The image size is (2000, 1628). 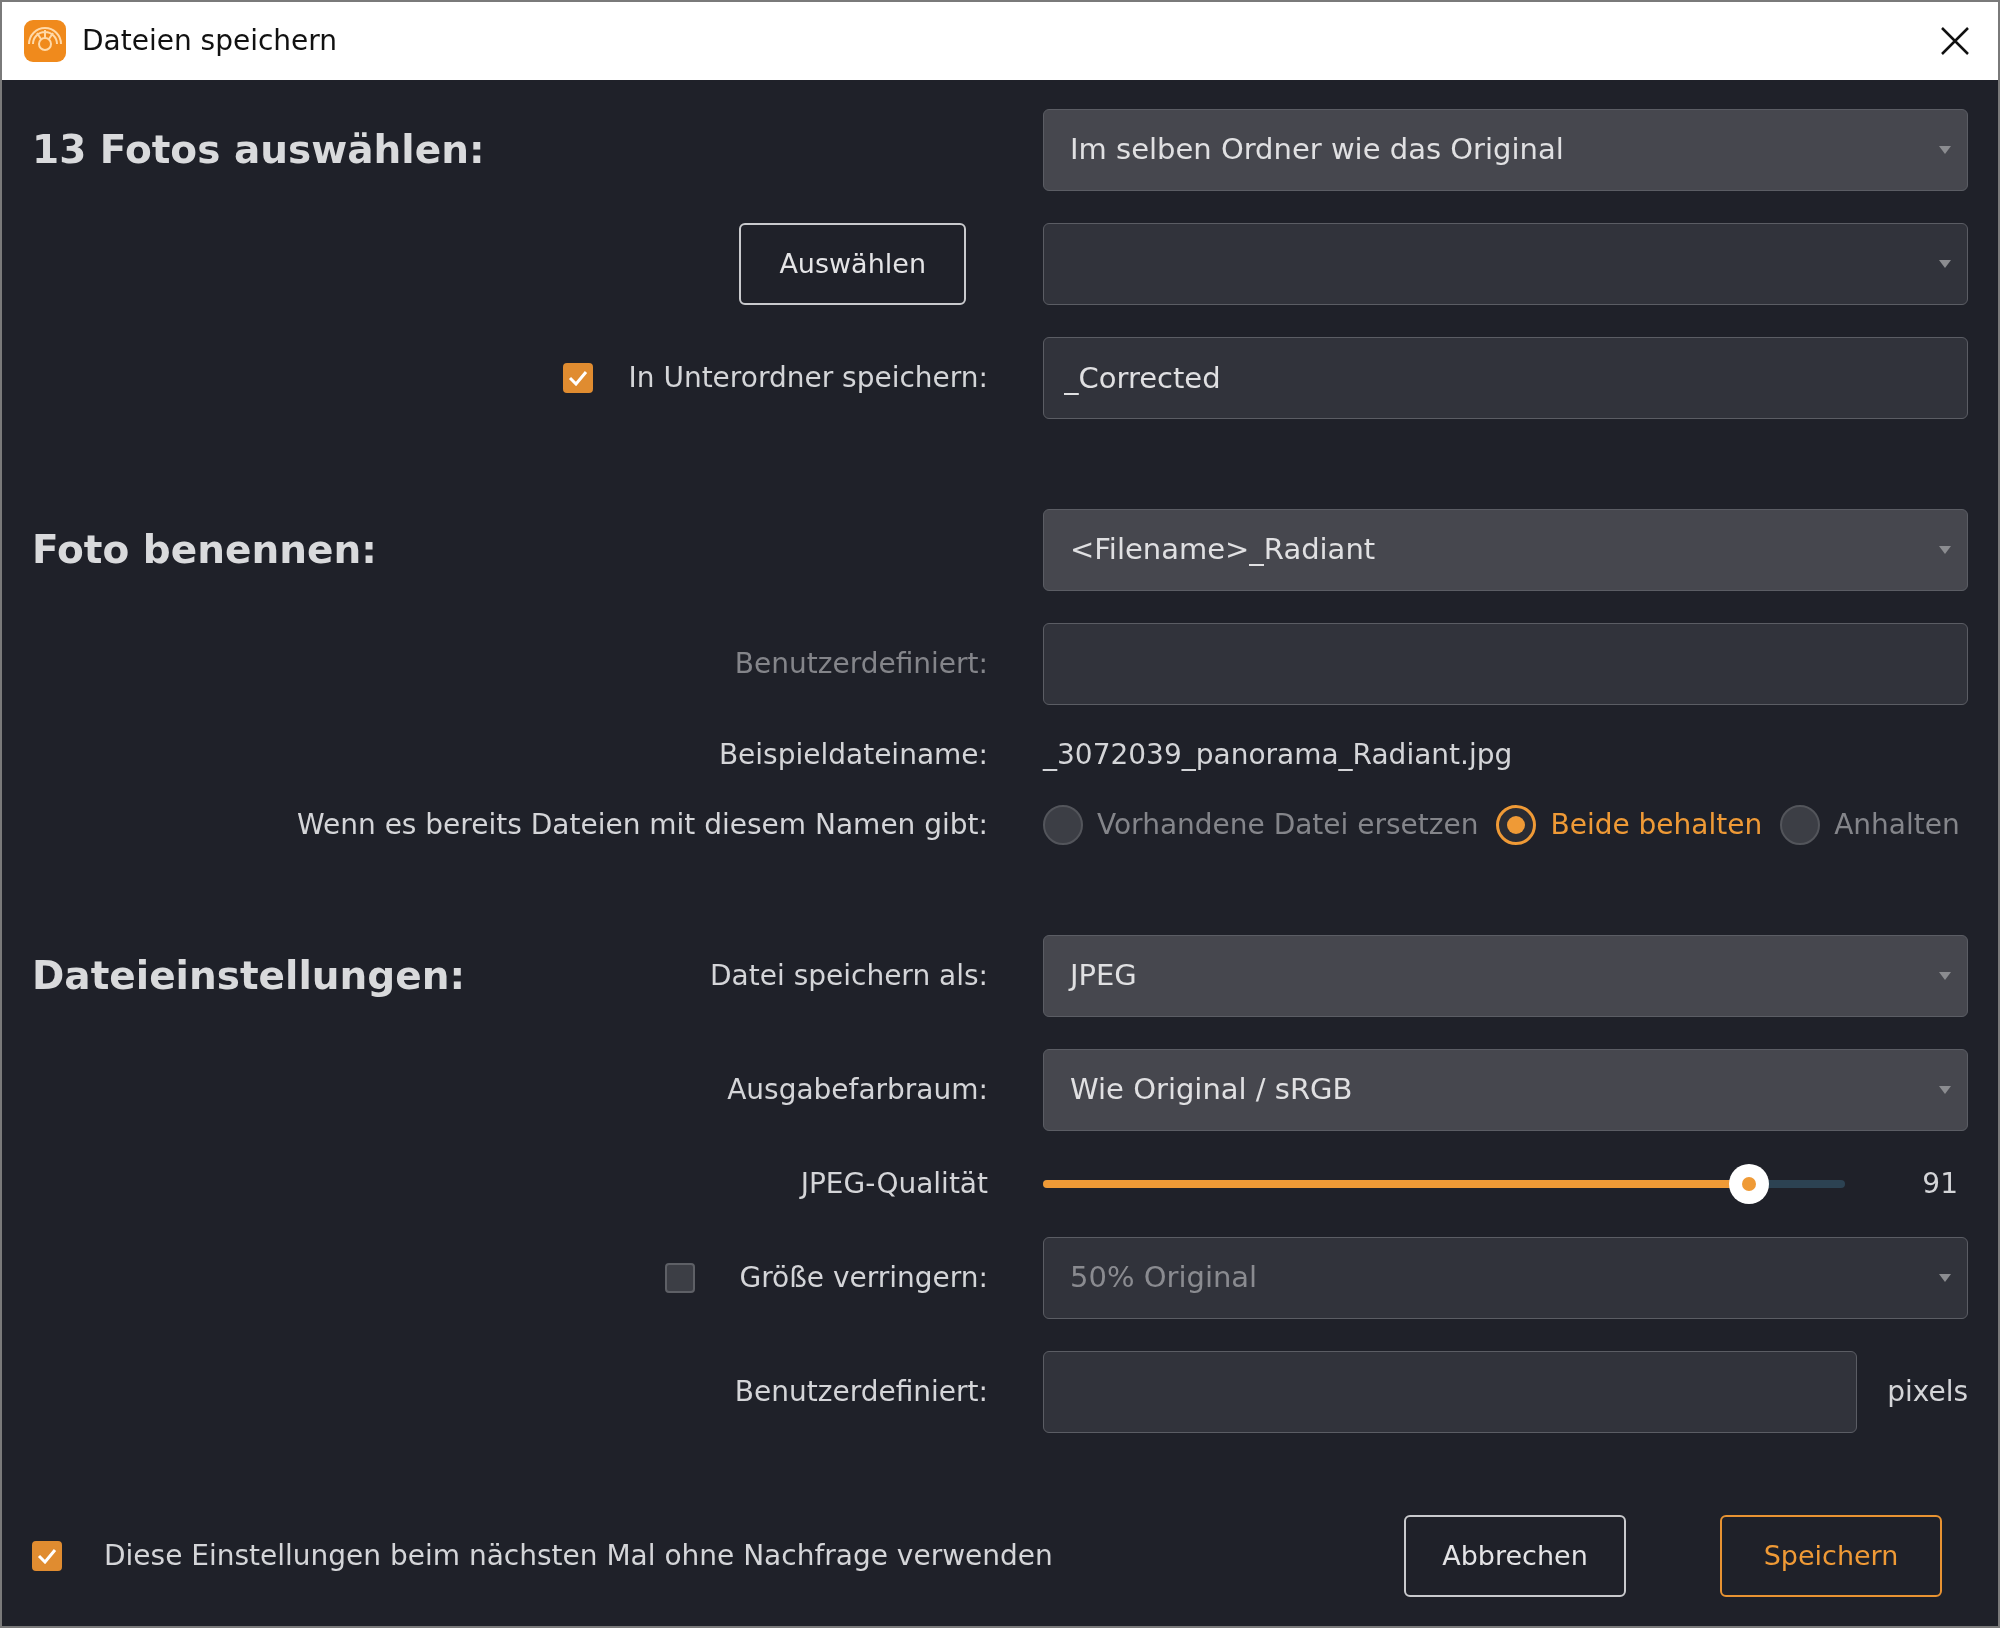 What do you see at coordinates (808, 378) in the screenshot?
I see `field-label: In Unterordner speichern:` at bounding box center [808, 378].